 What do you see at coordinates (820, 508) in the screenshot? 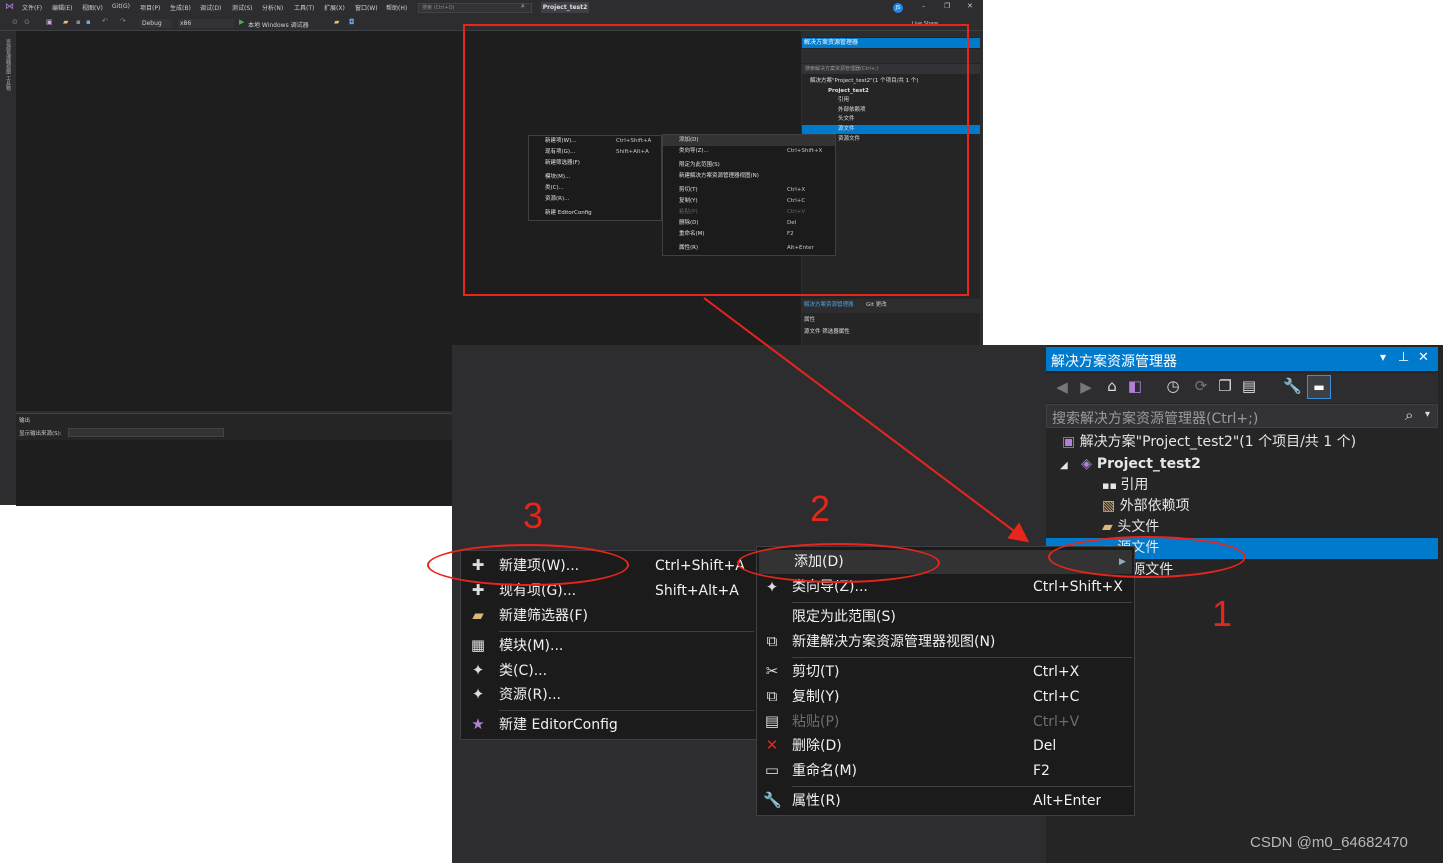
I see `step-number-2: 2` at bounding box center [820, 508].